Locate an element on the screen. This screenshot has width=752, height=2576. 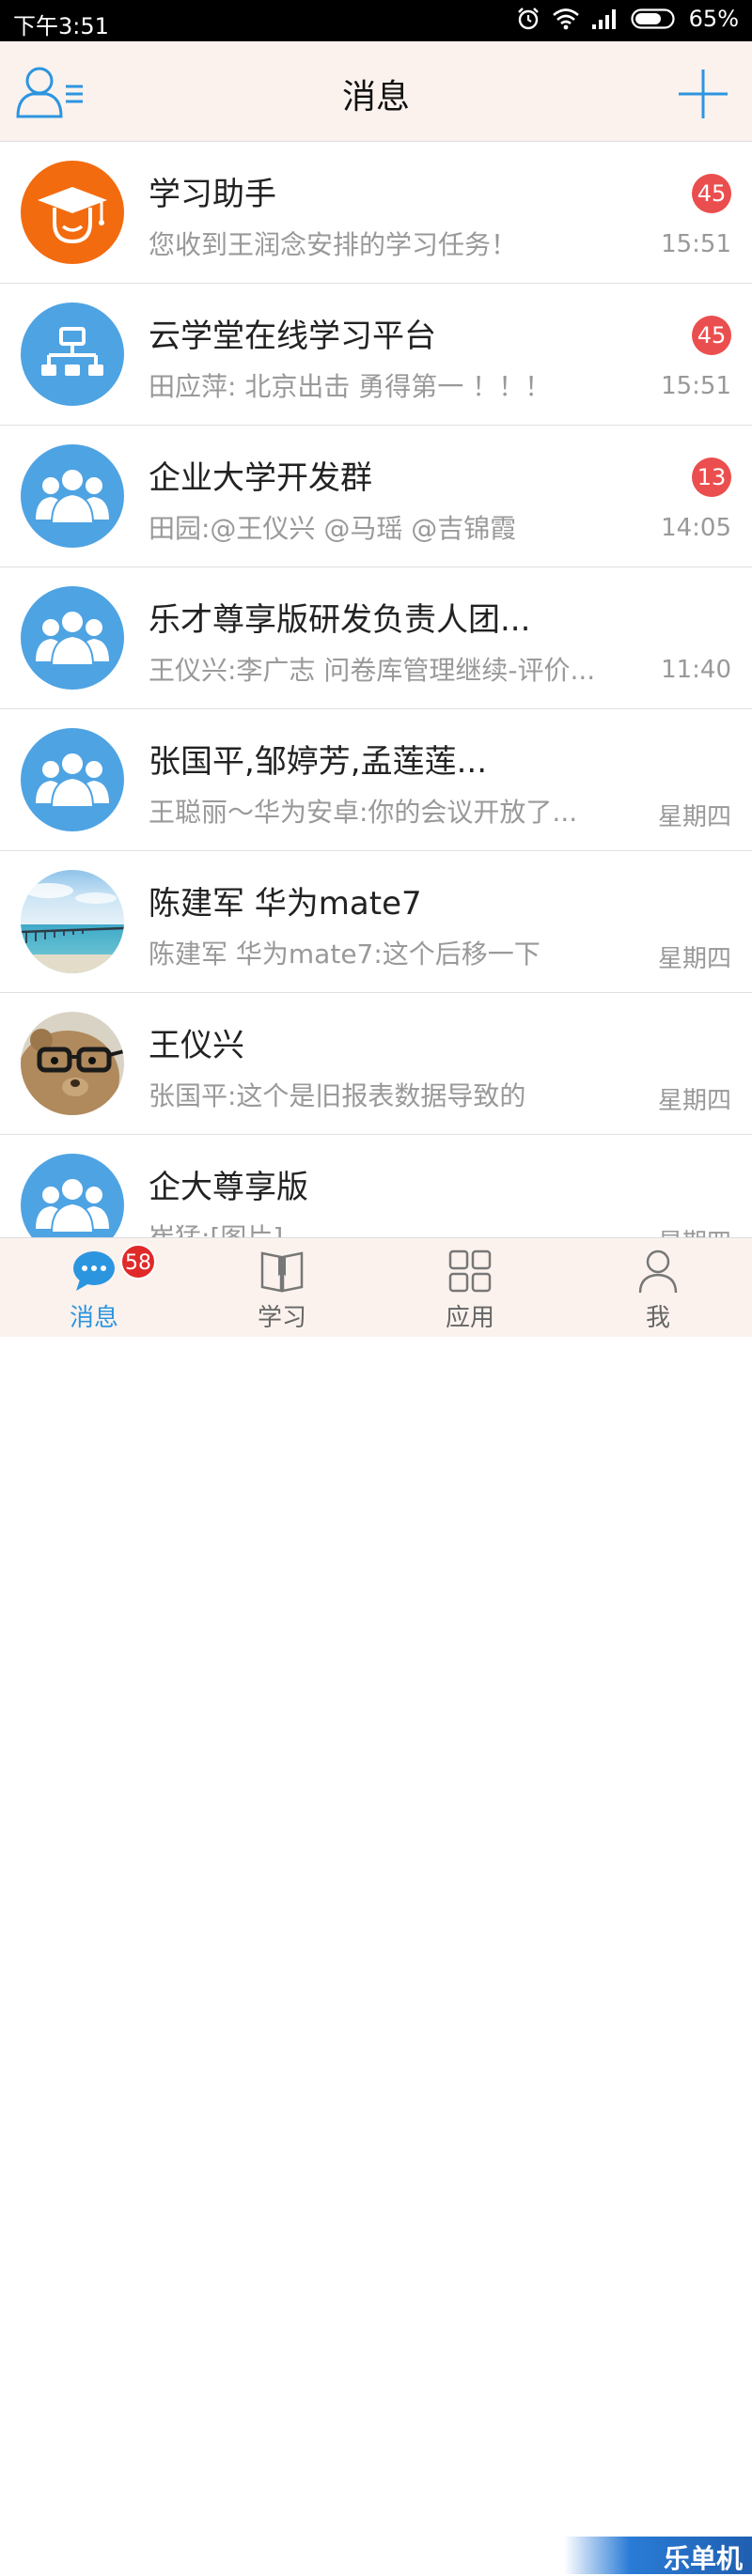
tab-label: 我 is located at coordinates (657, 1318).